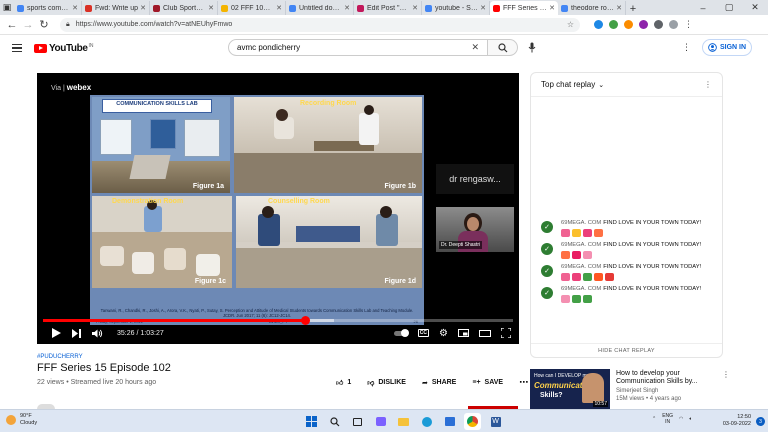 This screenshot has width=768, height=432. What do you see at coordinates (703, 8) in the screenshot?
I see `minimize-icon: –` at bounding box center [703, 8].